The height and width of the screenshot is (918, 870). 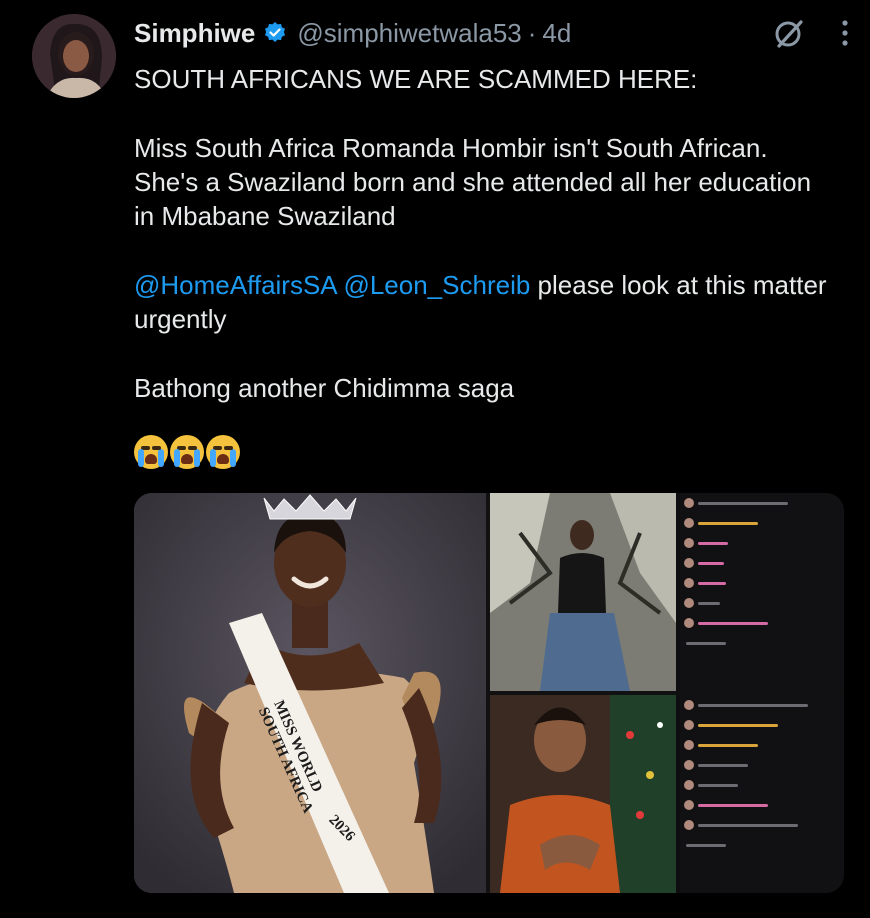 What do you see at coordinates (556, 33) in the screenshot?
I see `tweet-time: 4d` at bounding box center [556, 33].